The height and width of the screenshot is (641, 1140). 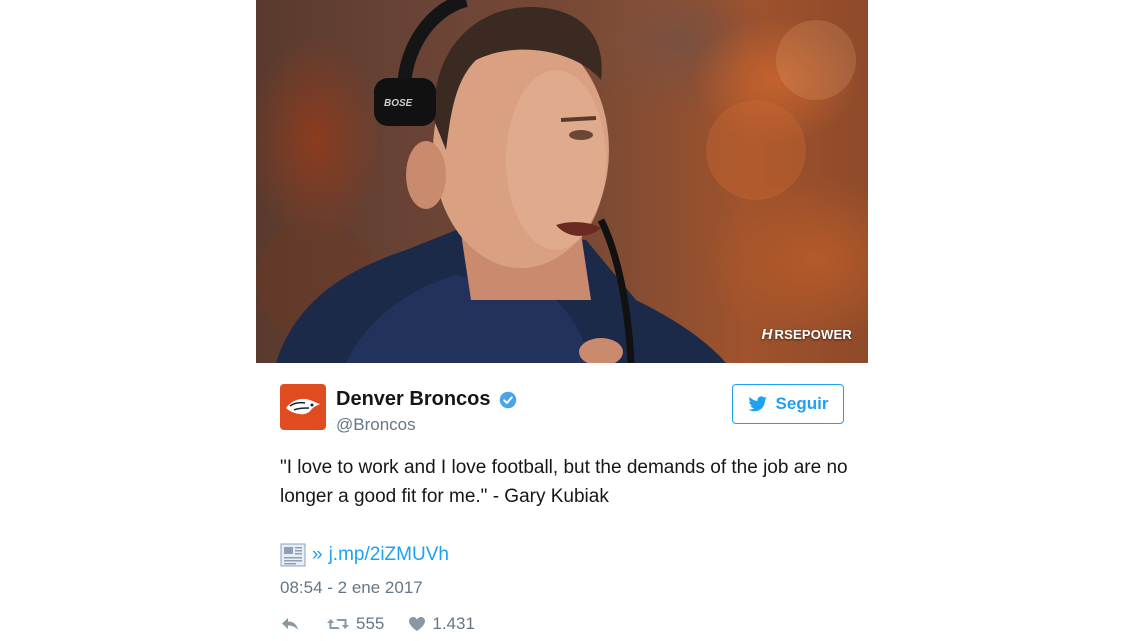 What do you see at coordinates (413, 399) in the screenshot?
I see `account-name-text: Denver Broncos` at bounding box center [413, 399].